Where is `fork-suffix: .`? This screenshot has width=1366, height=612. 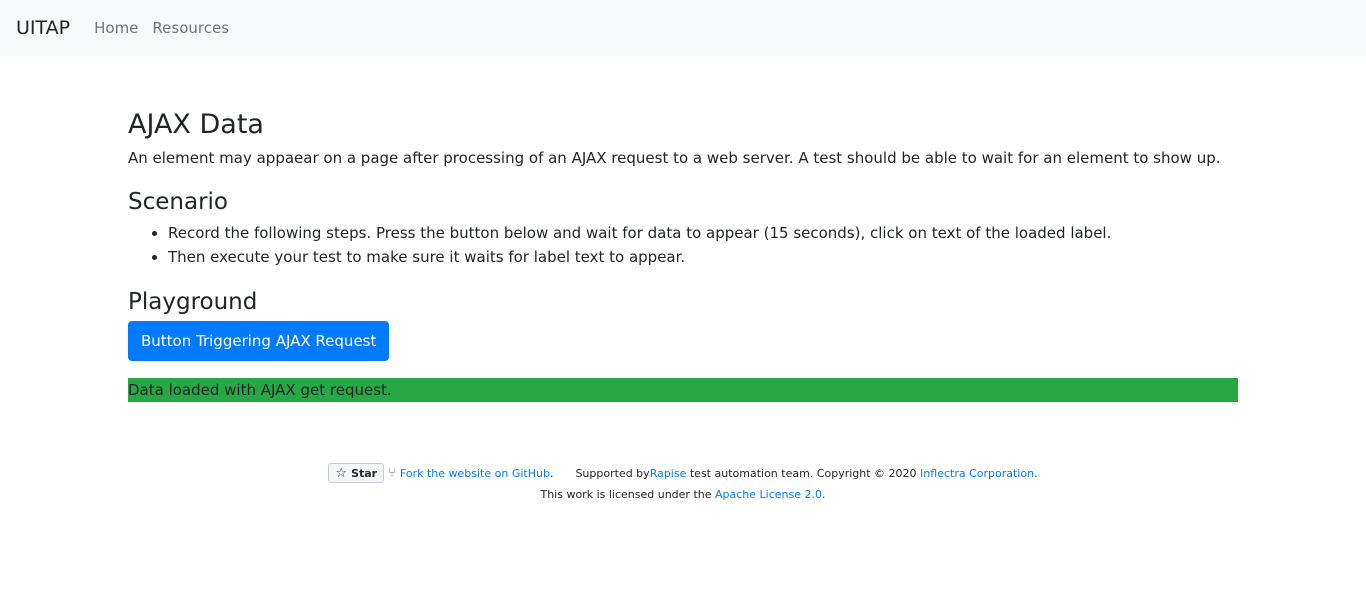
fork-suffix: . is located at coordinates (551, 473).